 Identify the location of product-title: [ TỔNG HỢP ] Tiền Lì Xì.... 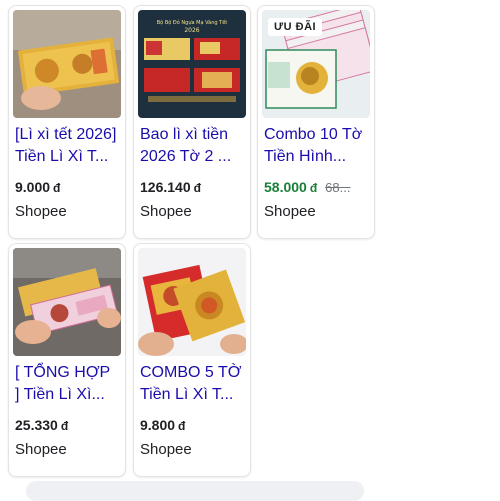
(68, 384).